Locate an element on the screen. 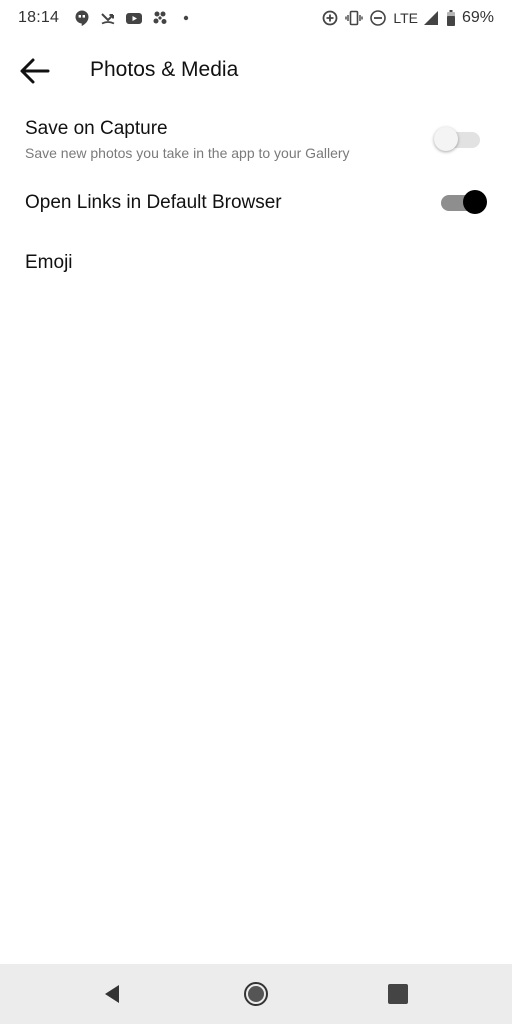 Image resolution: width=512 pixels, height=1024 pixels. setting-open-links-default-browser: Open Links in Default Browser is located at coordinates (256, 204).